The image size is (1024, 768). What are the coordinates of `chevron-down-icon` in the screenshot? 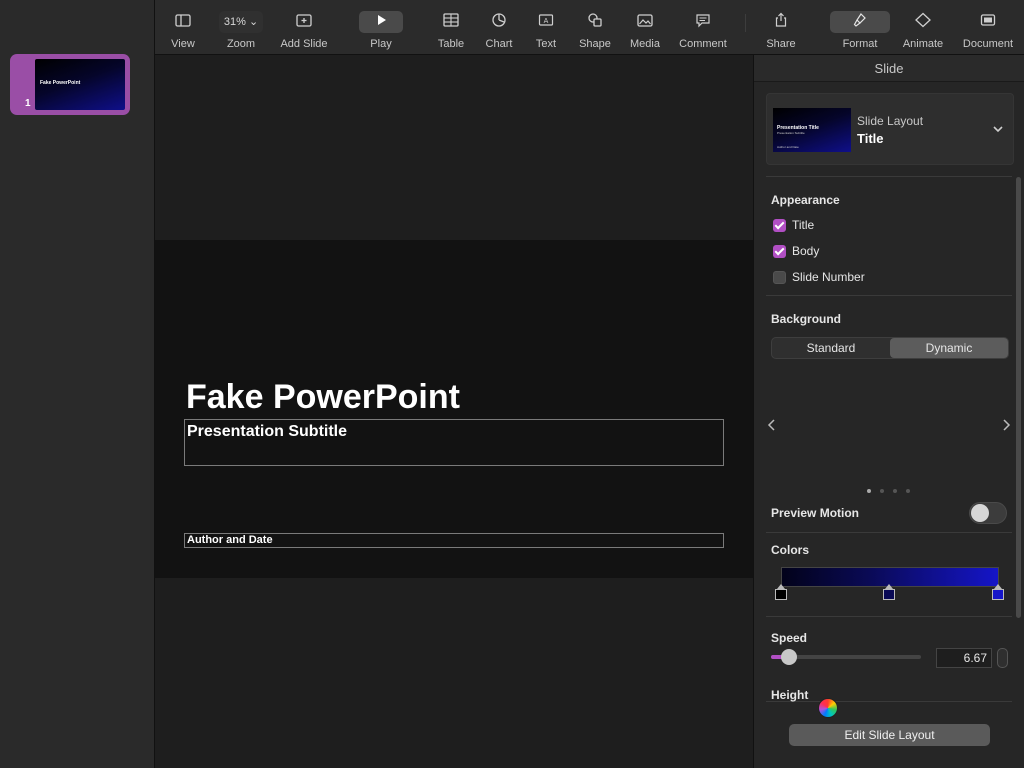 It's located at (998, 129).